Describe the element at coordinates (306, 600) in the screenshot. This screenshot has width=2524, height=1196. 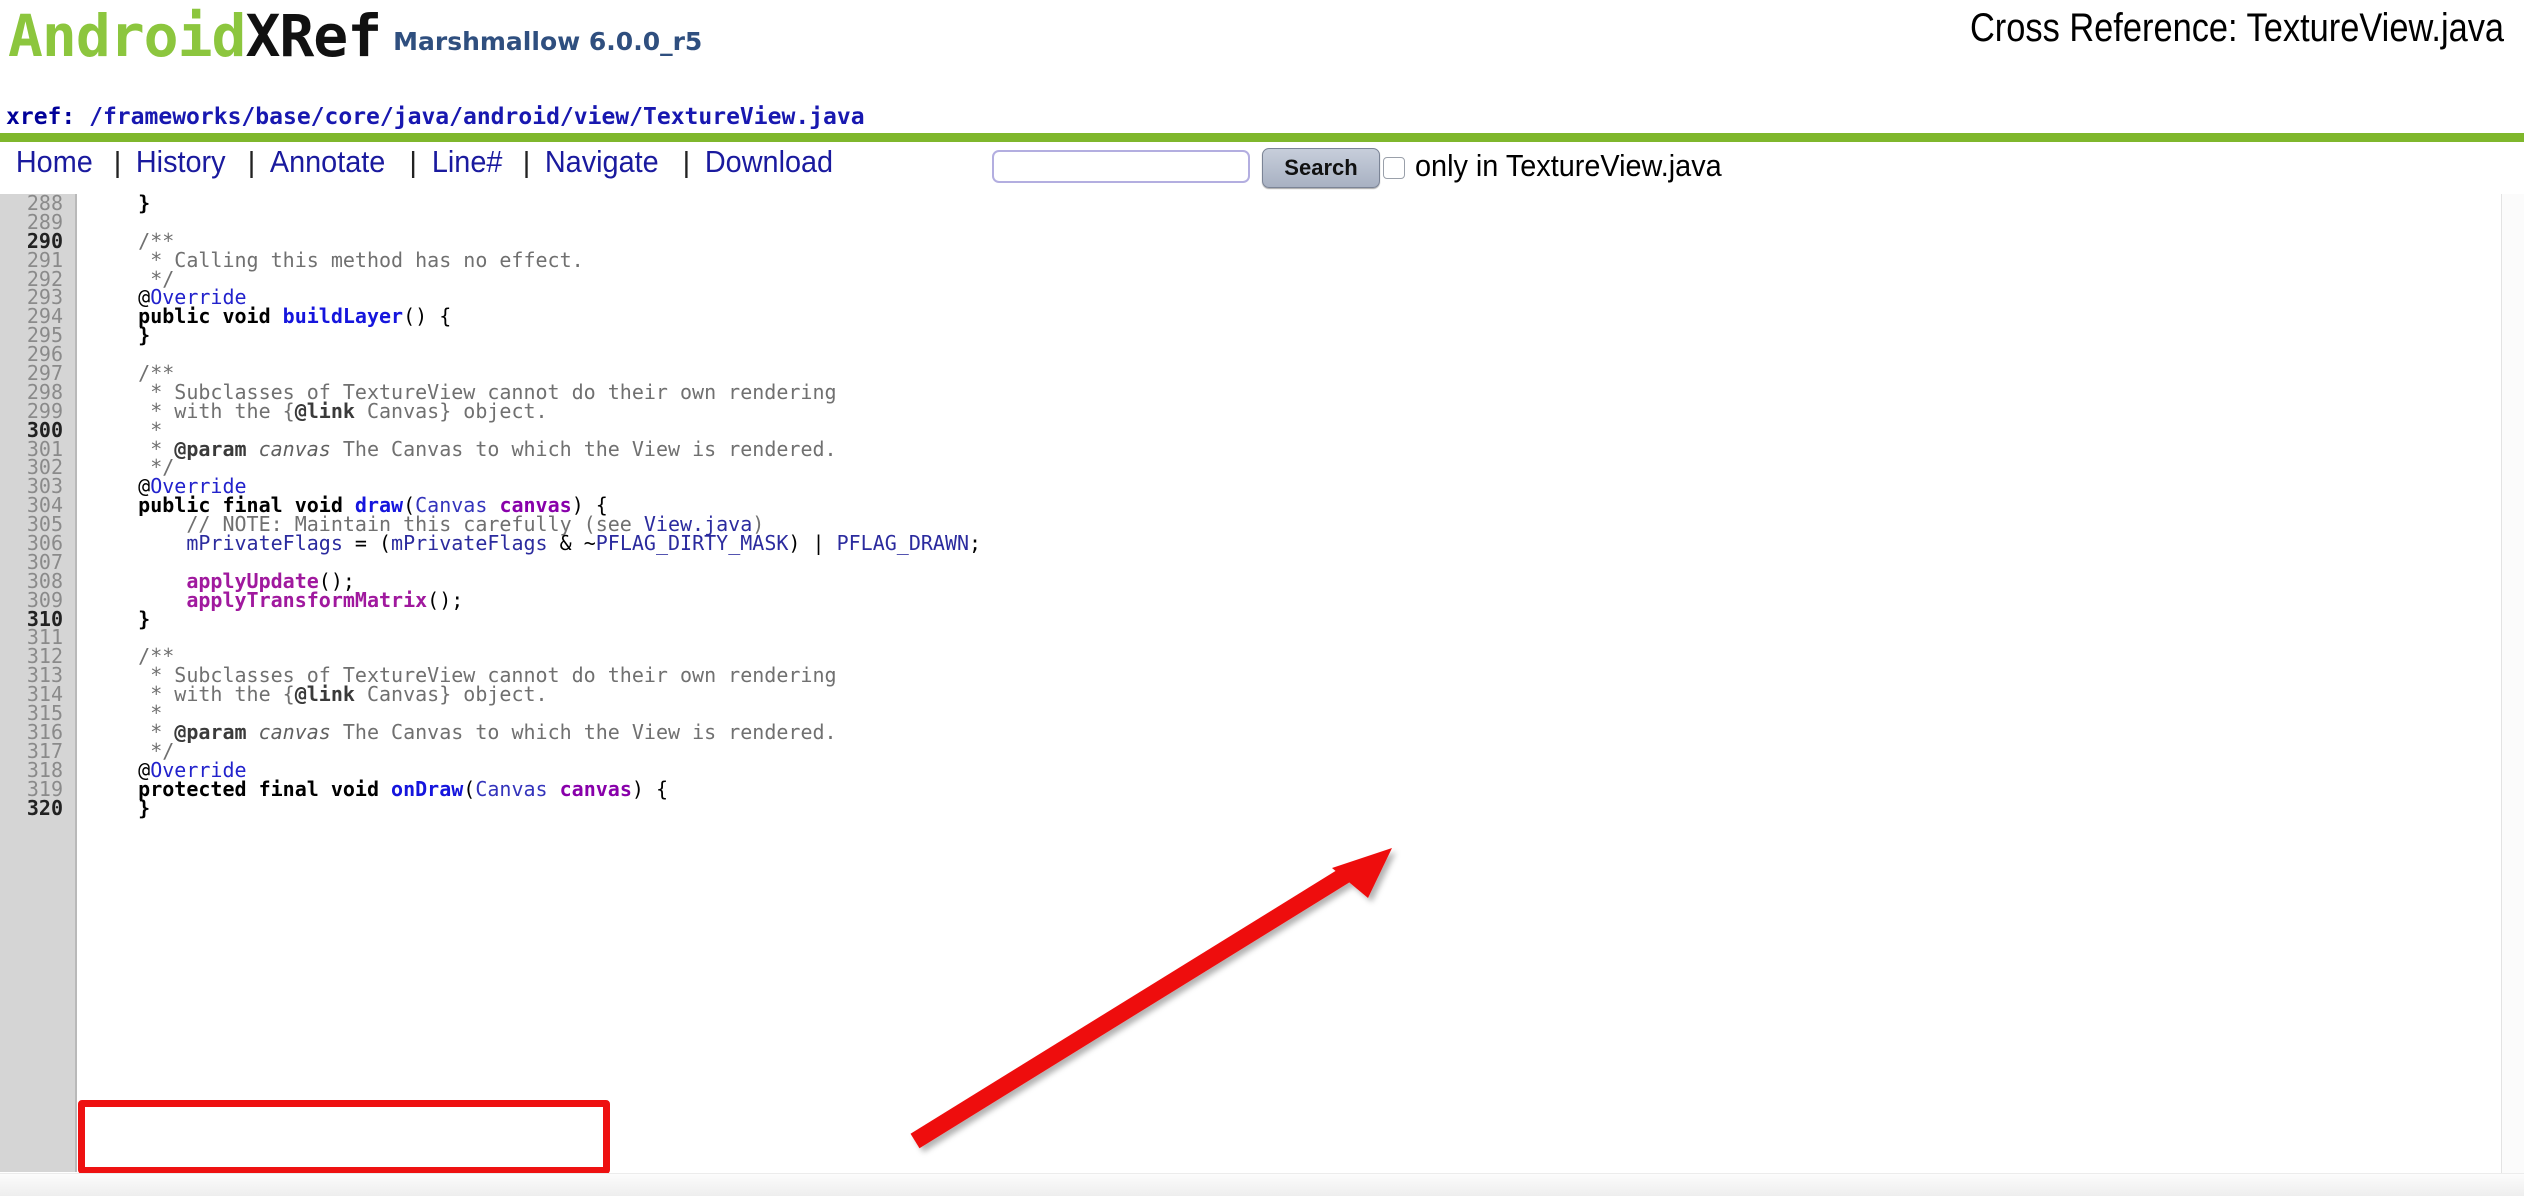
I see `code-token: applyTransformMatrix` at that location.